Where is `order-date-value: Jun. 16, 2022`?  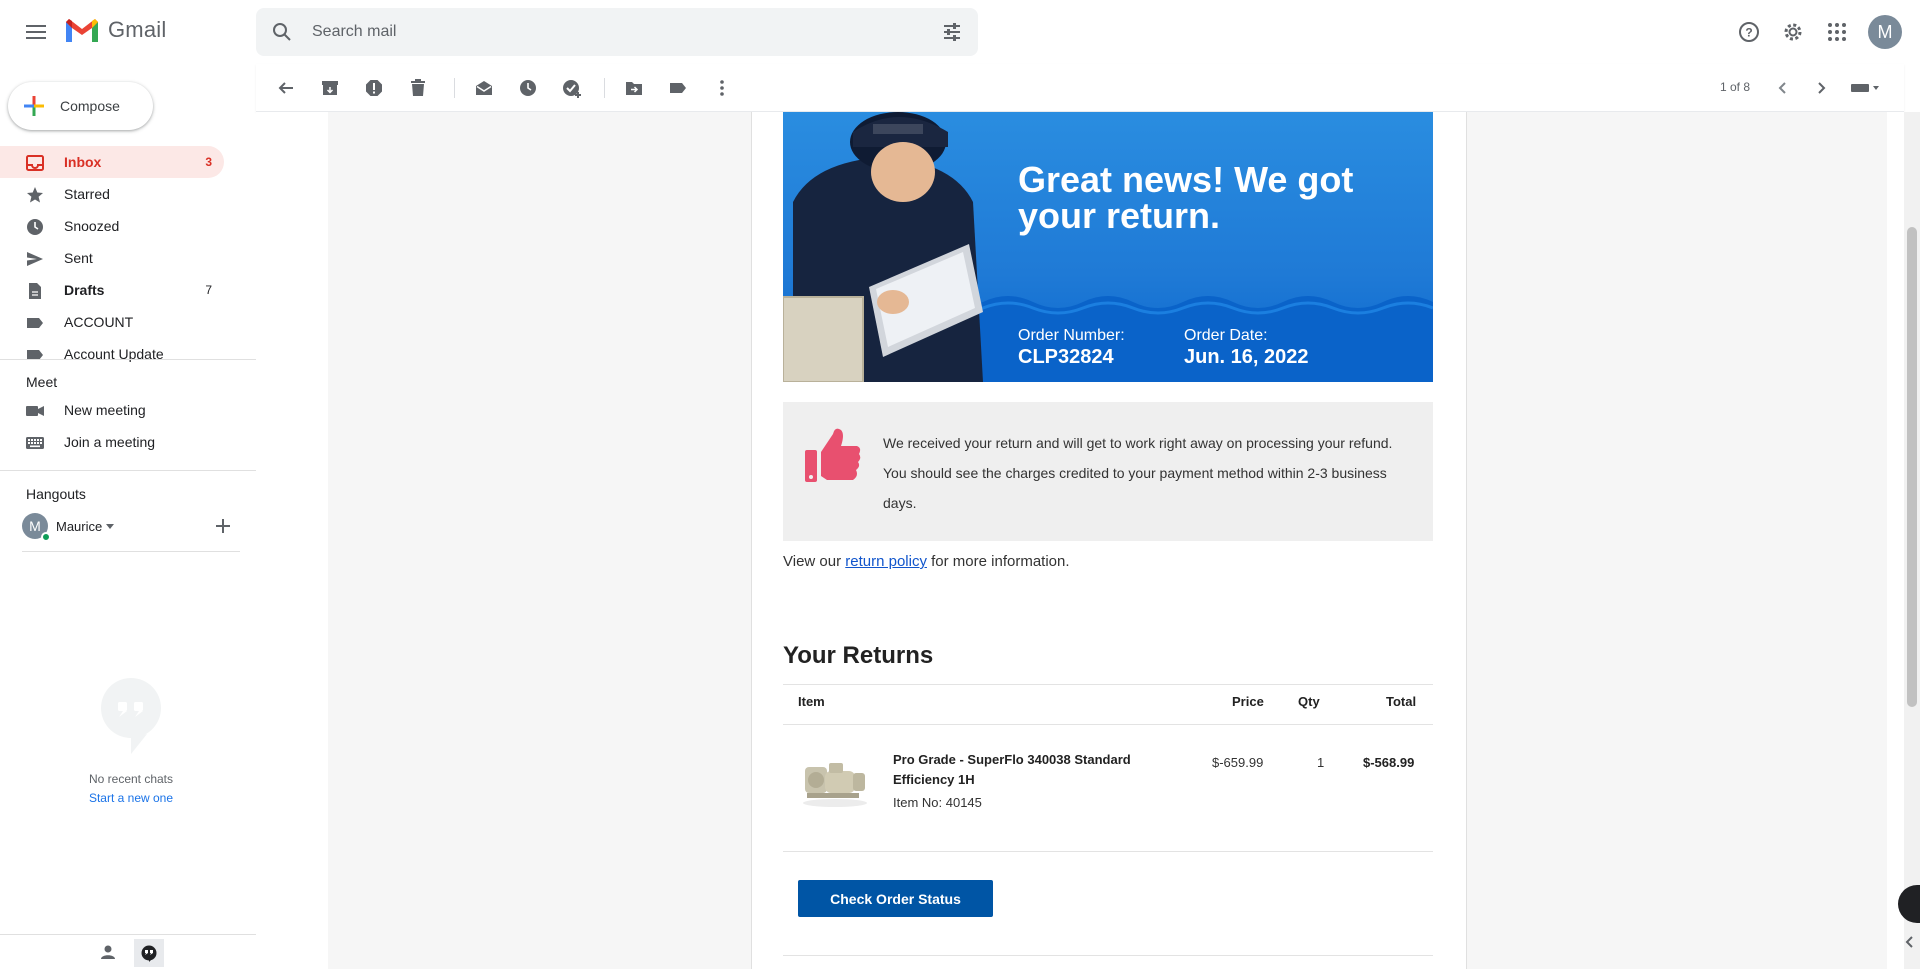
order-date-value: Jun. 16, 2022 is located at coordinates (1246, 357).